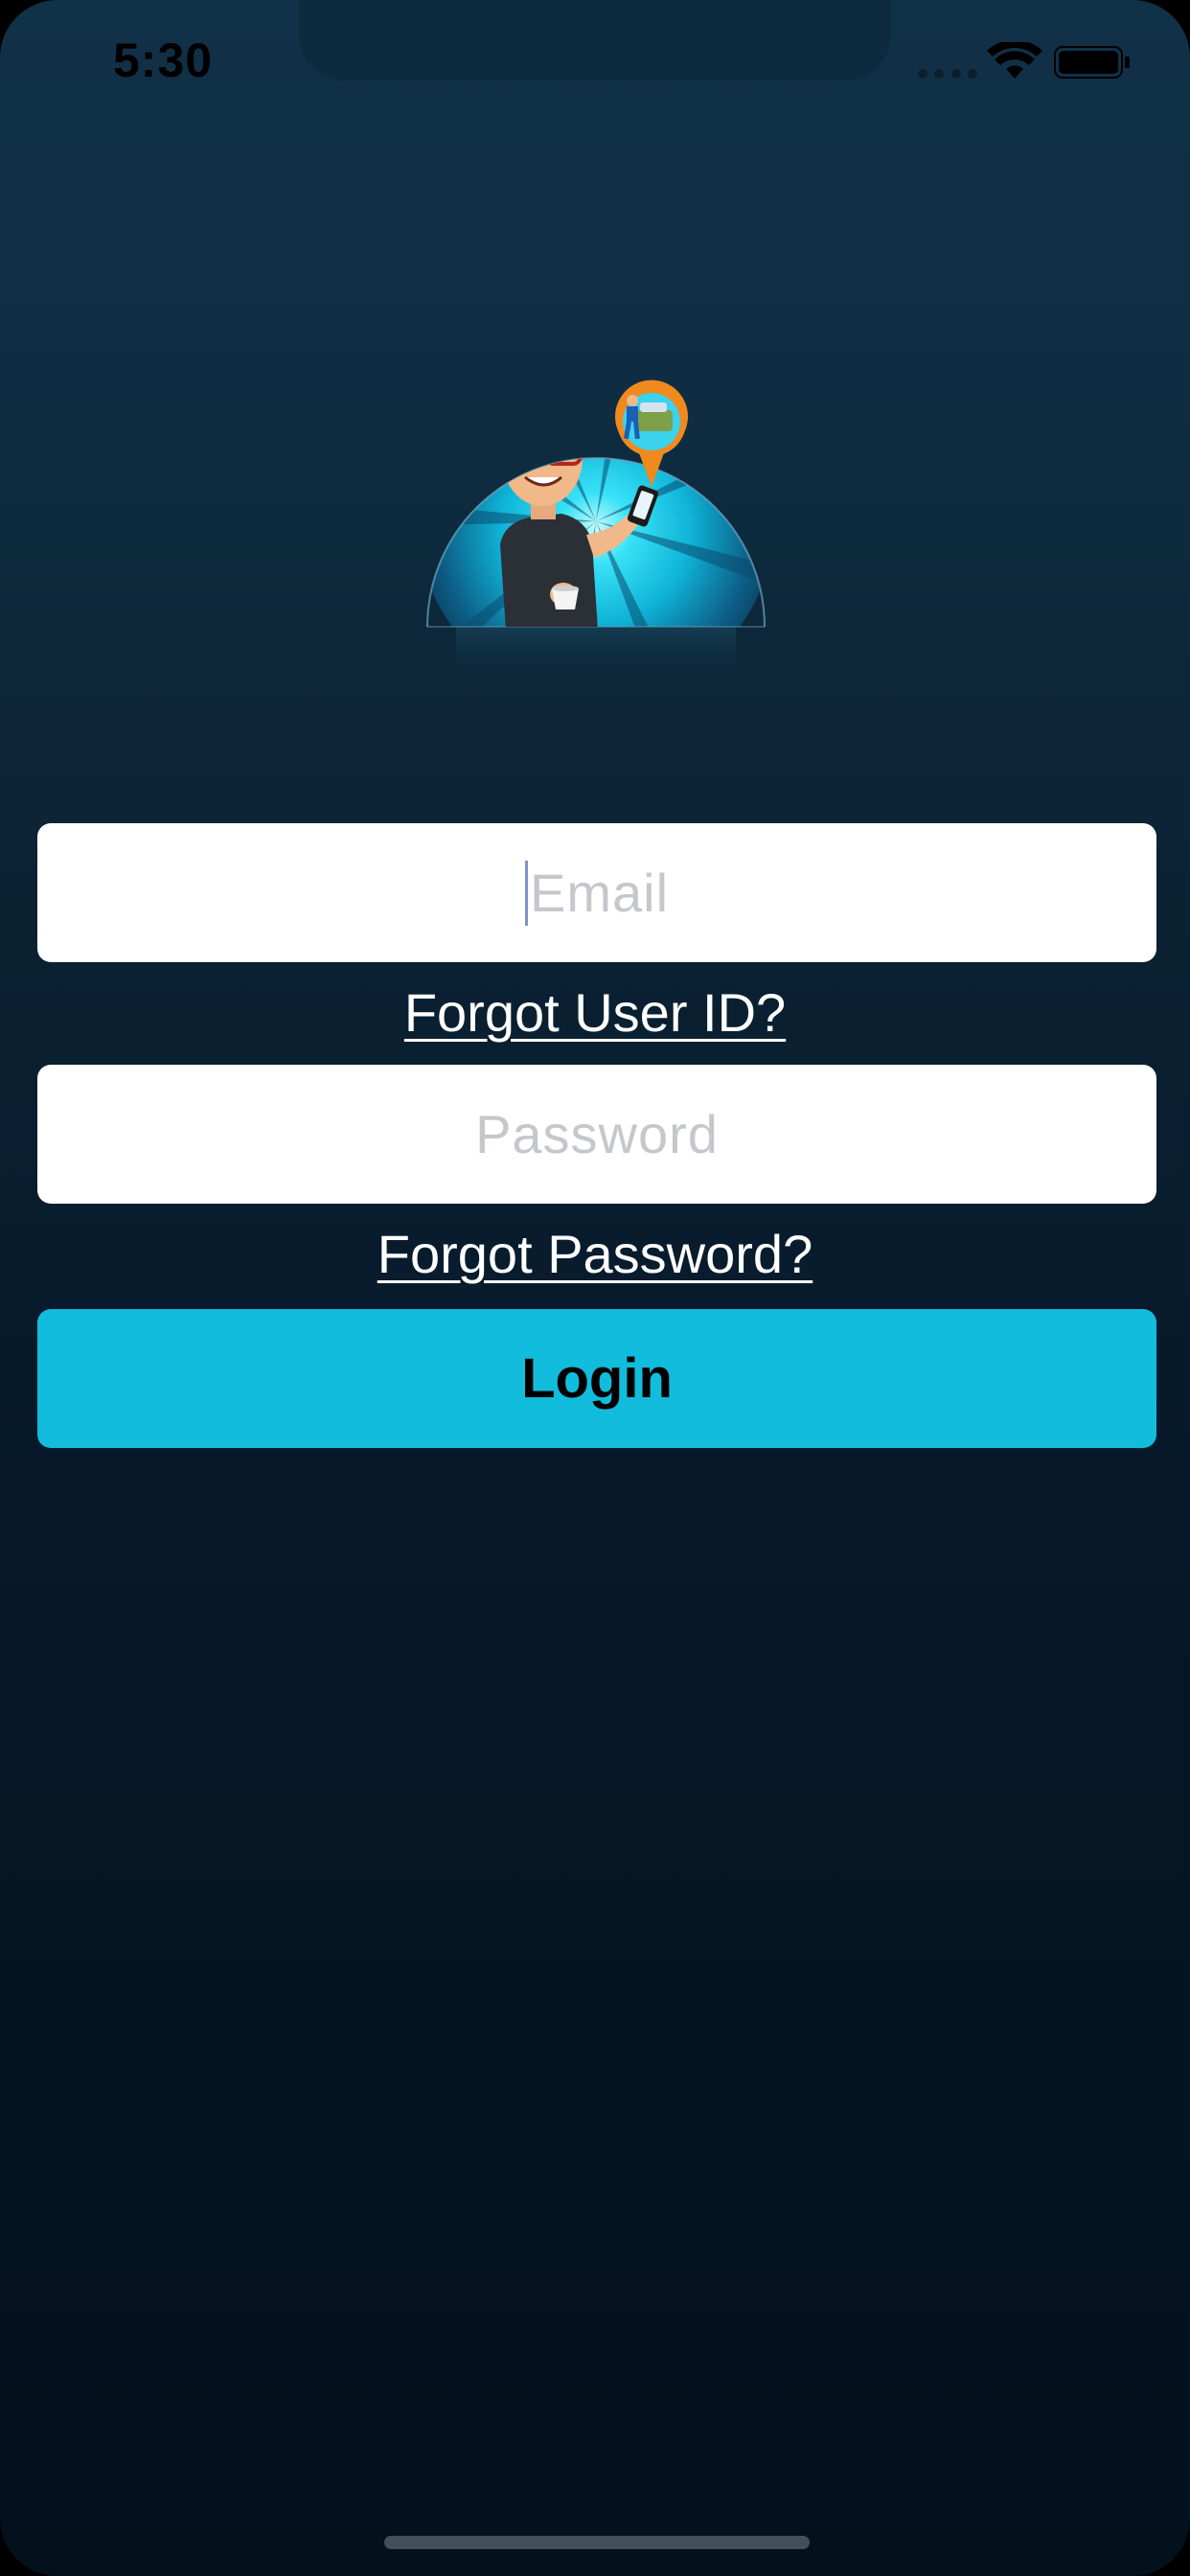  Describe the element at coordinates (163, 60) in the screenshot. I see `status-time: 5:30` at that location.